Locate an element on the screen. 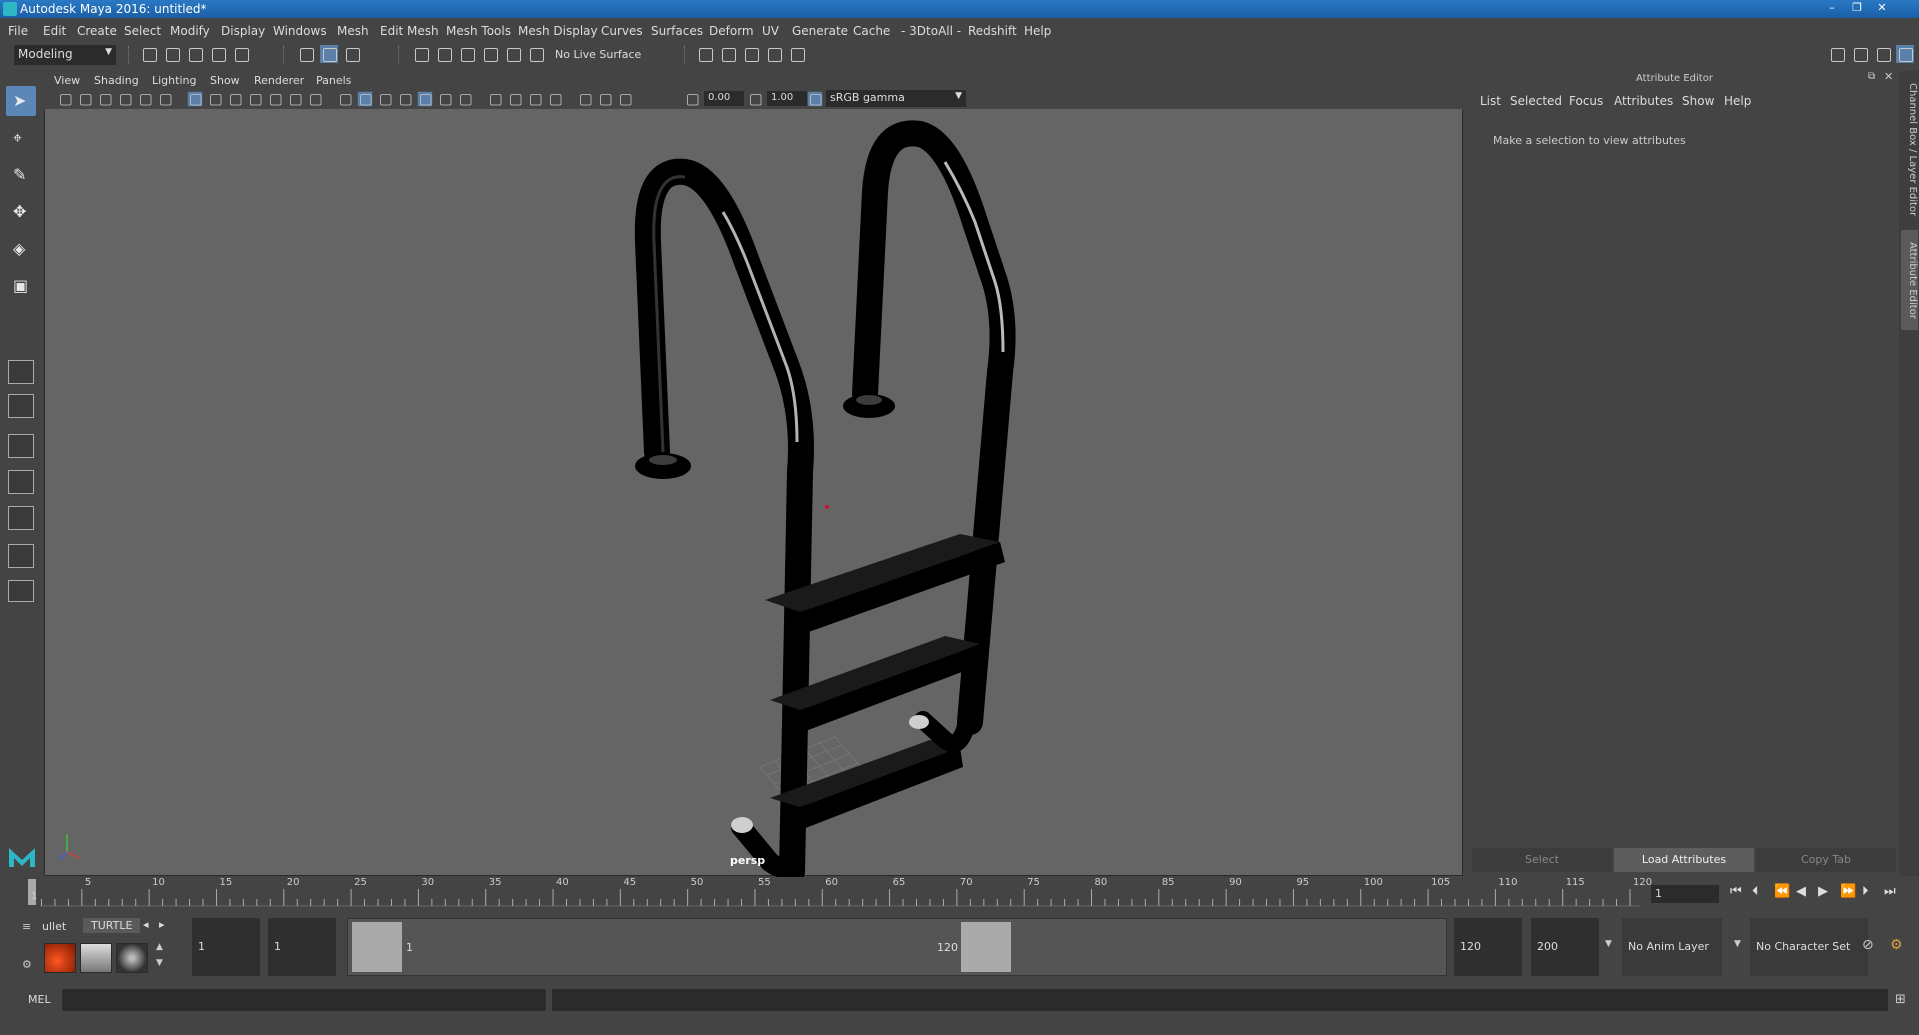 The height and width of the screenshot is (1035, 1919). attr-menu-help: Help is located at coordinates (1737, 101).